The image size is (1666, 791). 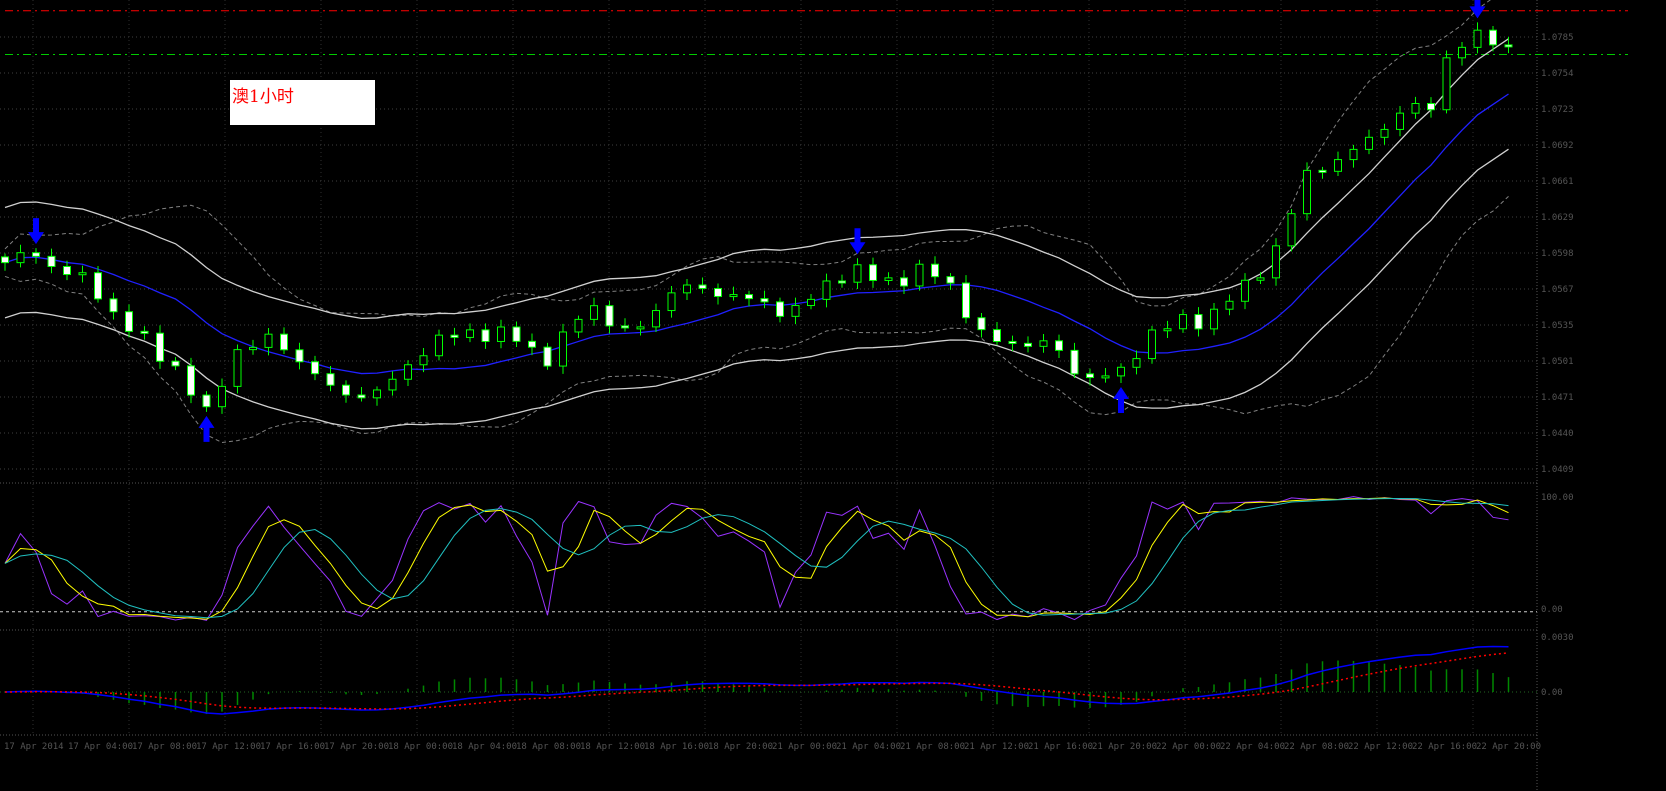 I want to click on price-axis-label: 1.0440, so click(x=1557, y=434).